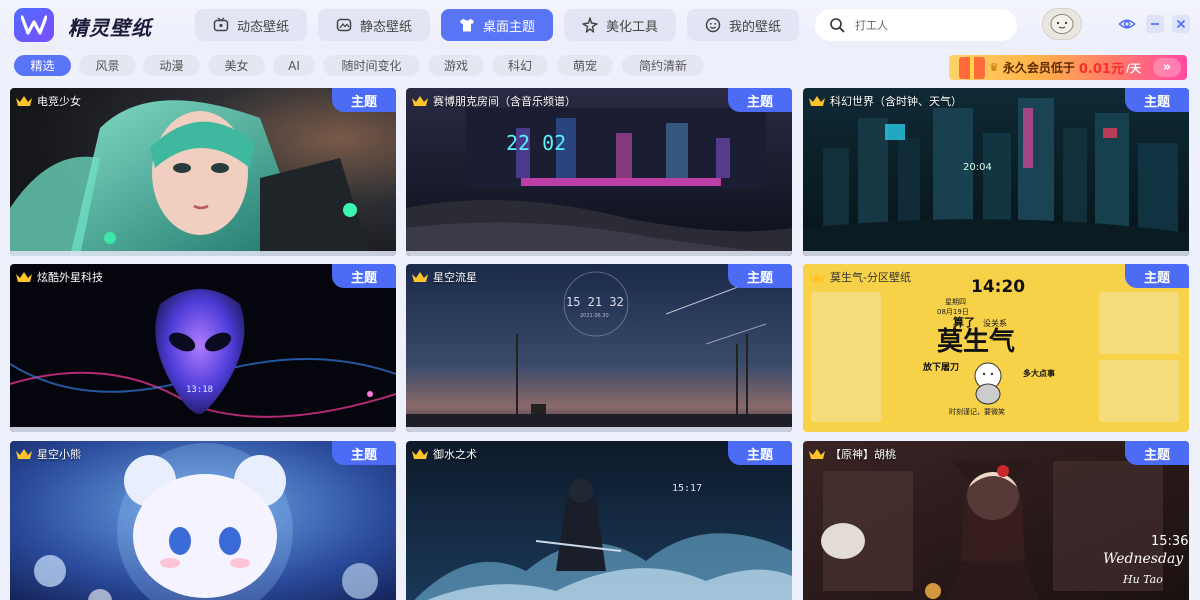  What do you see at coordinates (1155, 24) in the screenshot?
I see `minimize-button` at bounding box center [1155, 24].